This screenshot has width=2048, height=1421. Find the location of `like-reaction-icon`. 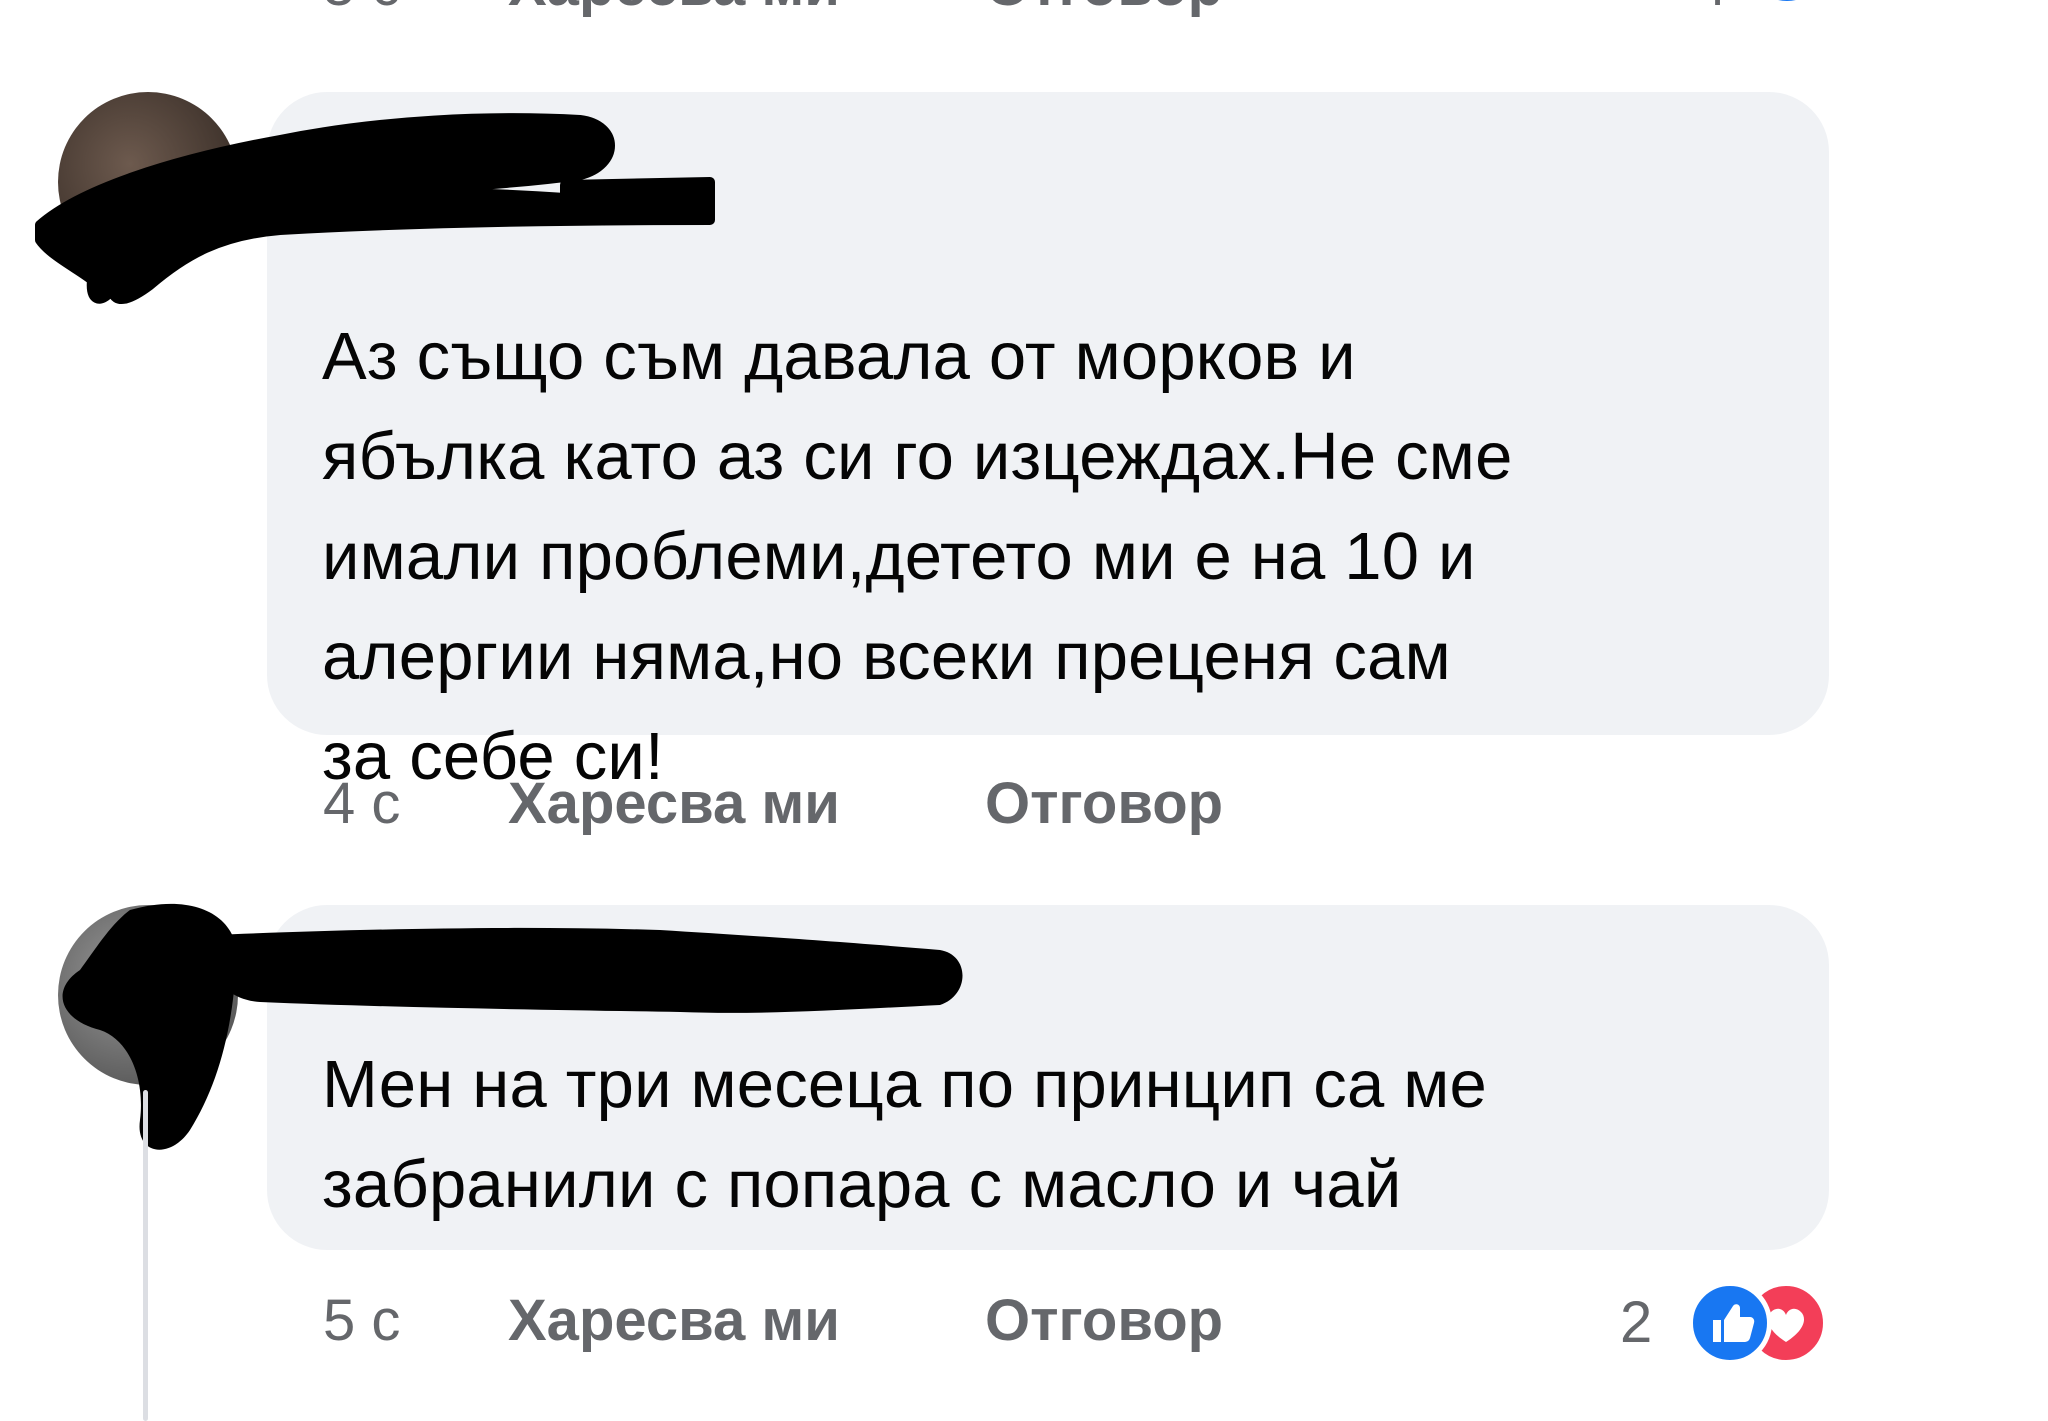

like-reaction-icon is located at coordinates (1787, 3).